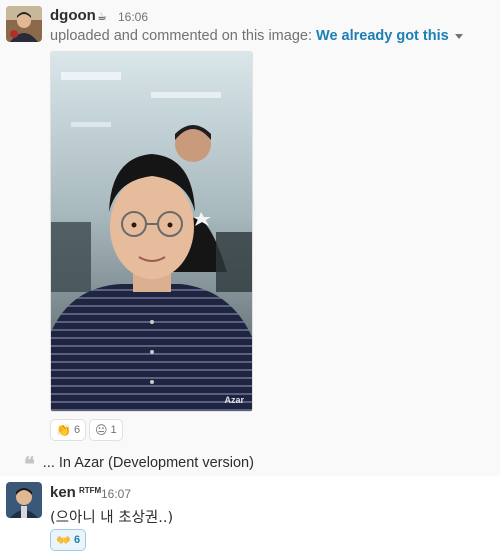 Image resolution: width=500 pixels, height=556 pixels. What do you see at coordinates (113, 430) in the screenshot?
I see `reaction-count: 1` at bounding box center [113, 430].